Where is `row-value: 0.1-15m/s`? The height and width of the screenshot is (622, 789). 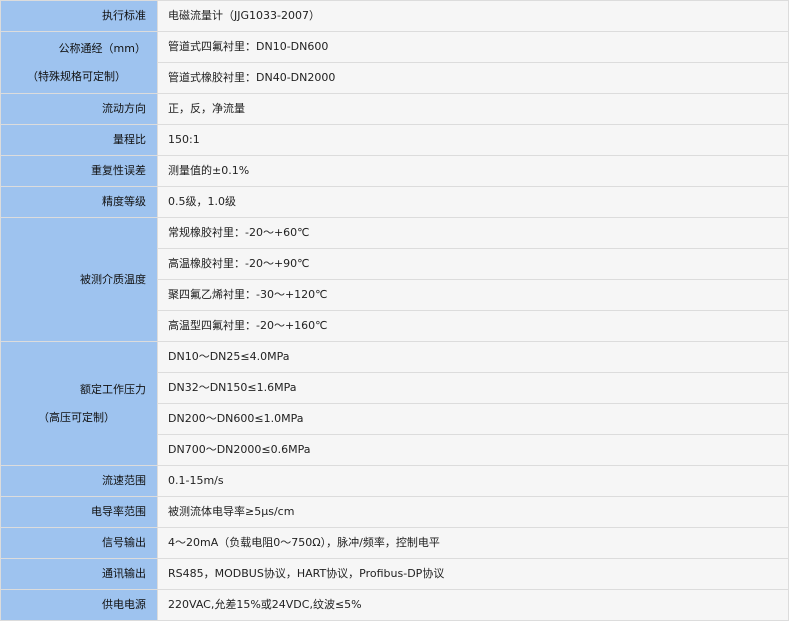 row-value: 0.1-15m/s is located at coordinates (473, 481).